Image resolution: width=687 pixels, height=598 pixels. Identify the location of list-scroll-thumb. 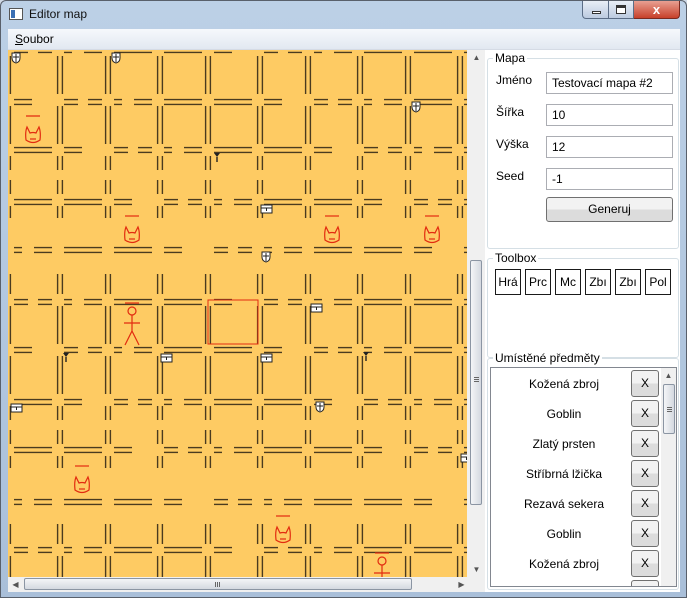
(669, 409).